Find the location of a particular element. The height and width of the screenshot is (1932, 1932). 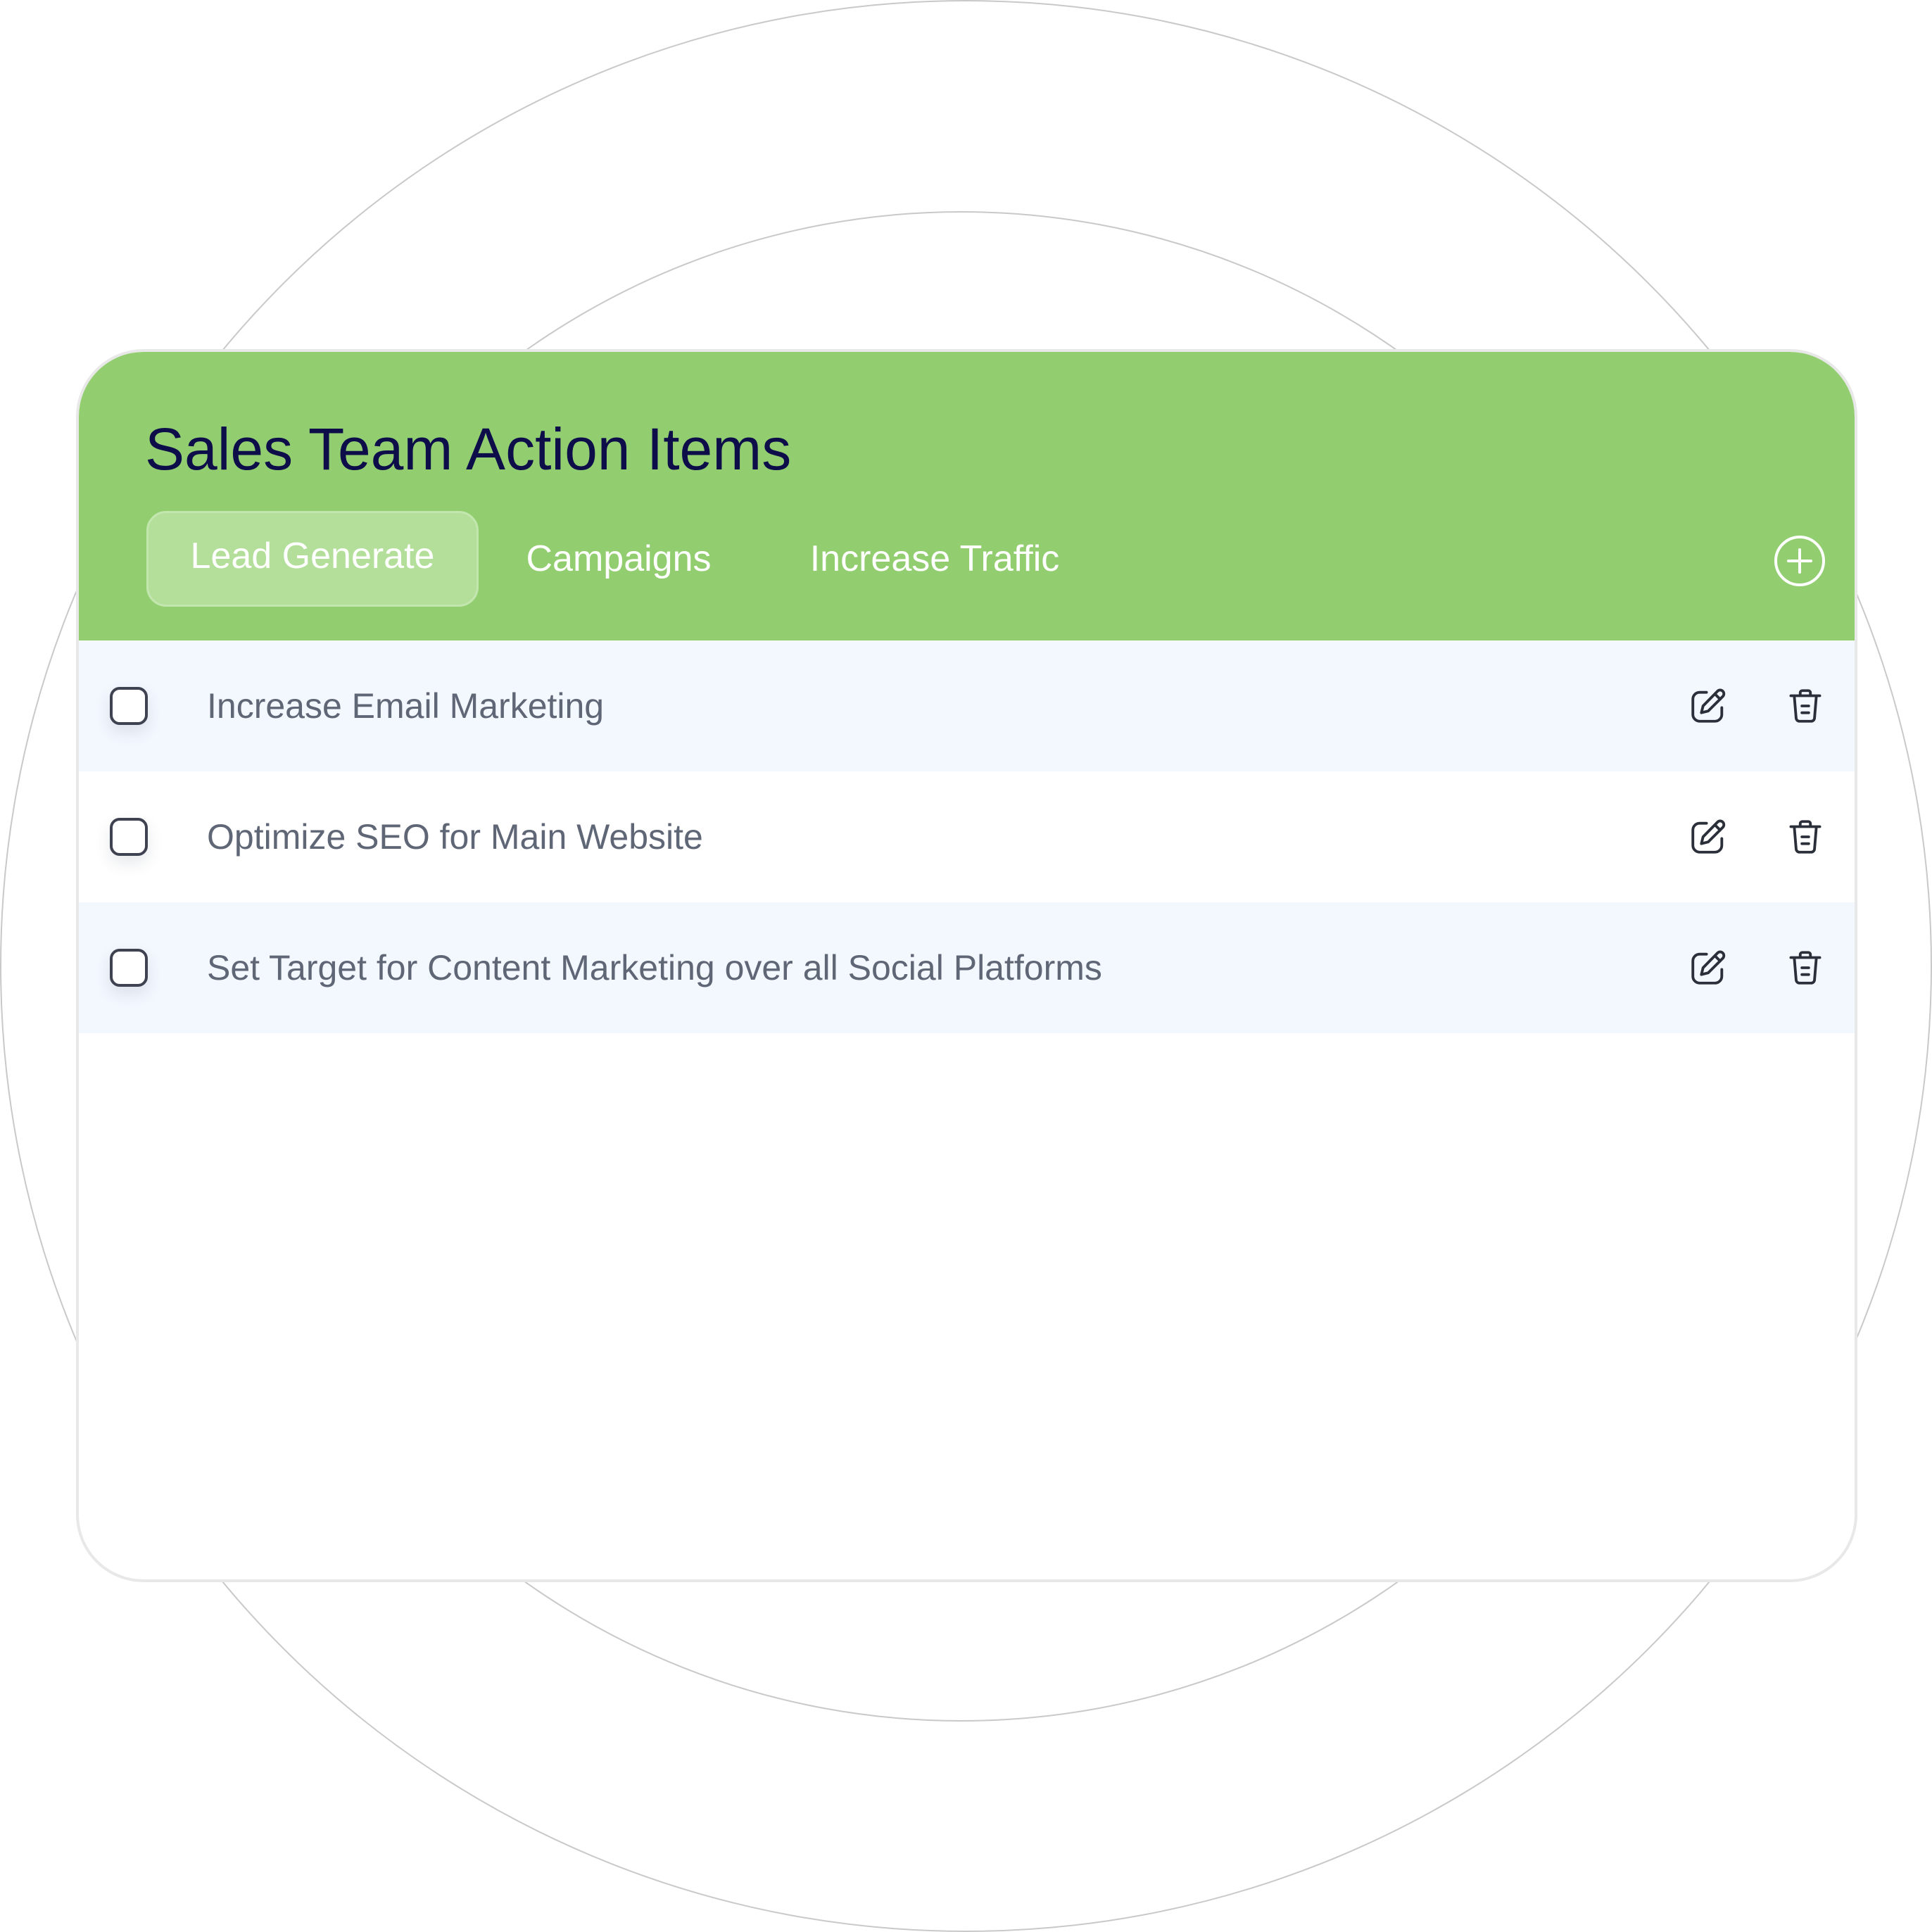

add-tab-button is located at coordinates (1799, 561).